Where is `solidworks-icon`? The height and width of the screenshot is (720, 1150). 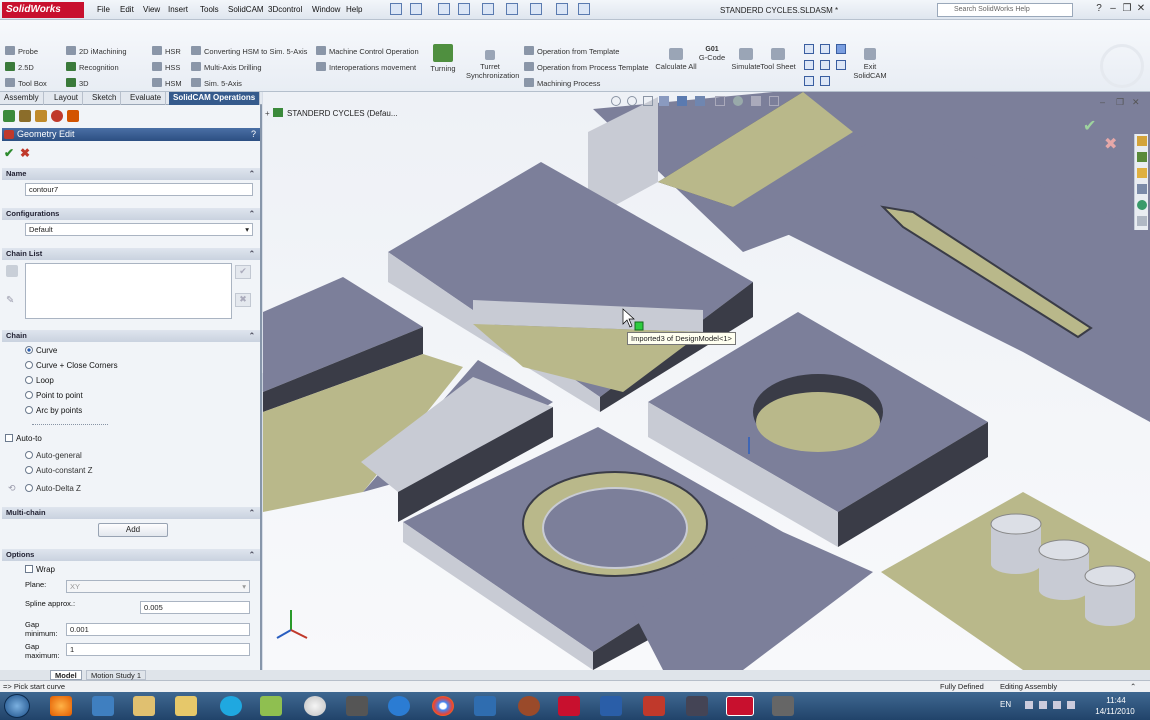 solidworks-icon is located at coordinates (569, 706).